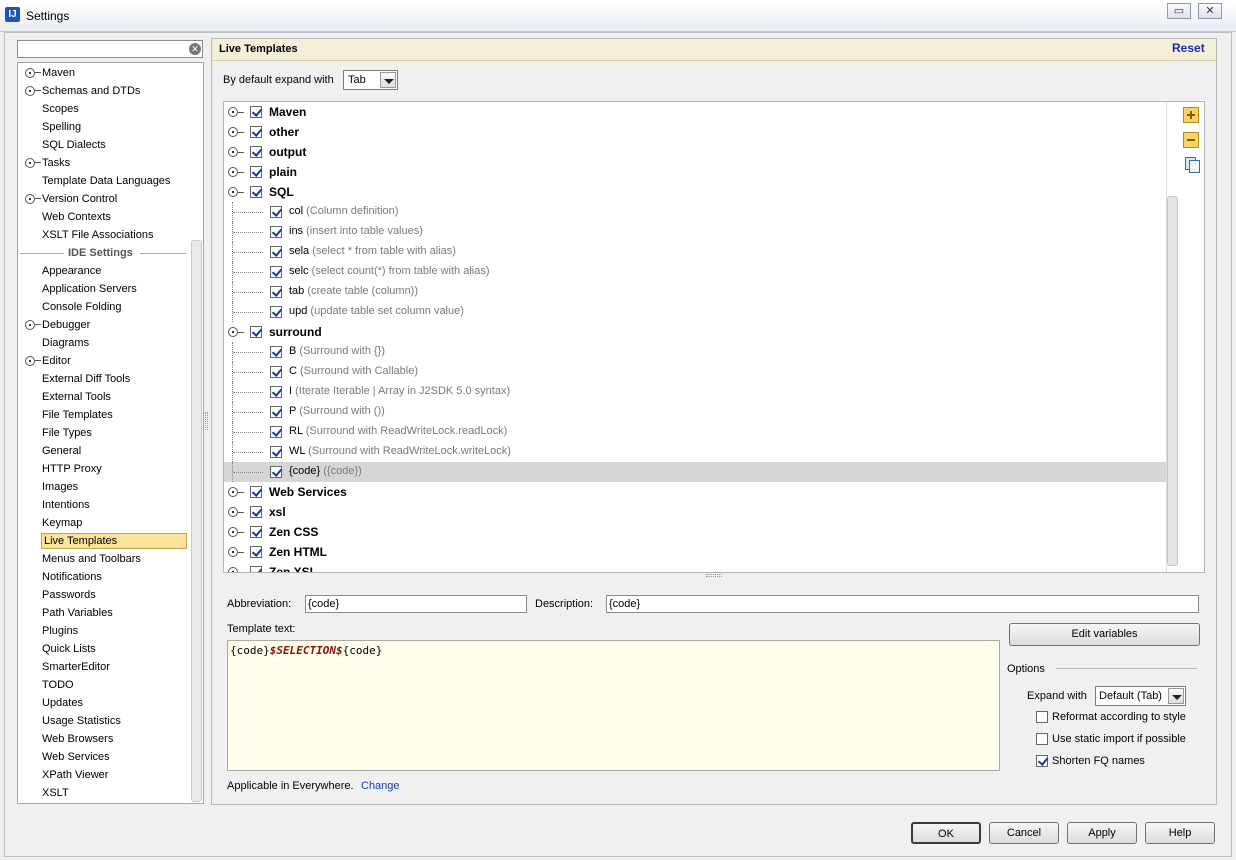 This screenshot has height=860, width=1236. What do you see at coordinates (695, 332) in the screenshot?
I see `template-group-row: surround` at bounding box center [695, 332].